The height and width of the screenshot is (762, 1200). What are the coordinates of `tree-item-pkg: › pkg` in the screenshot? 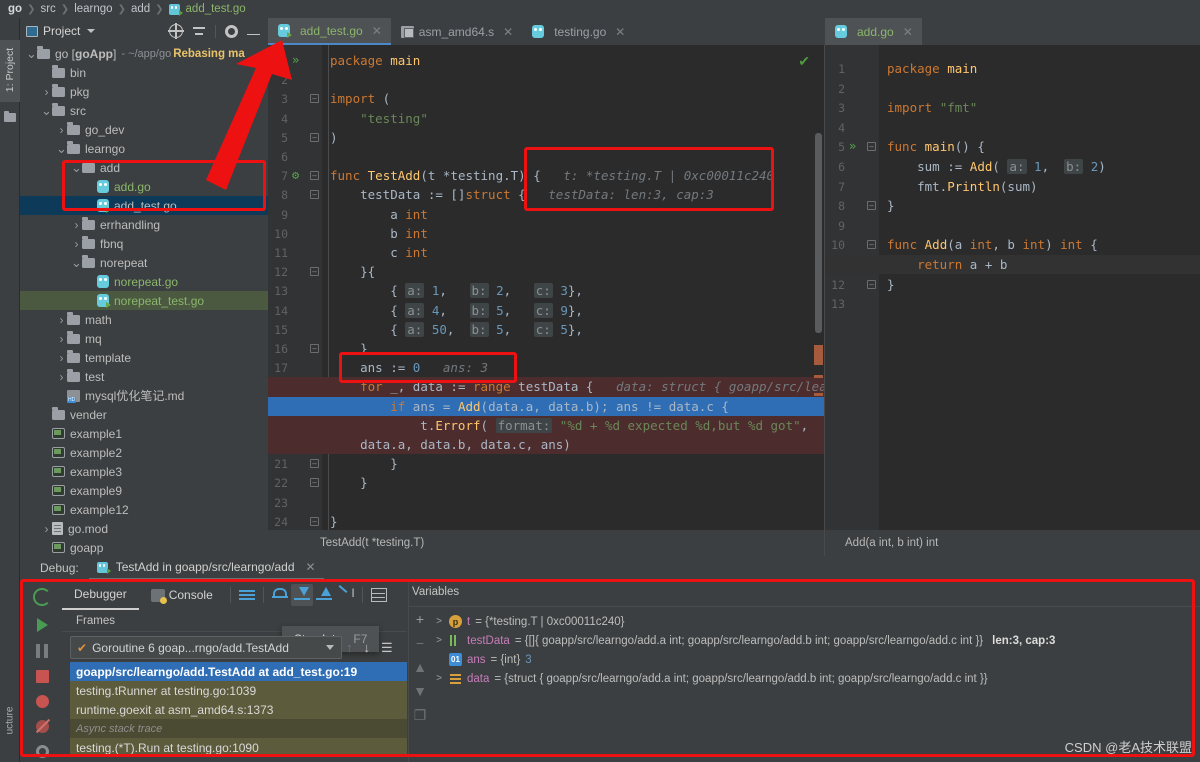 It's located at (144, 91).